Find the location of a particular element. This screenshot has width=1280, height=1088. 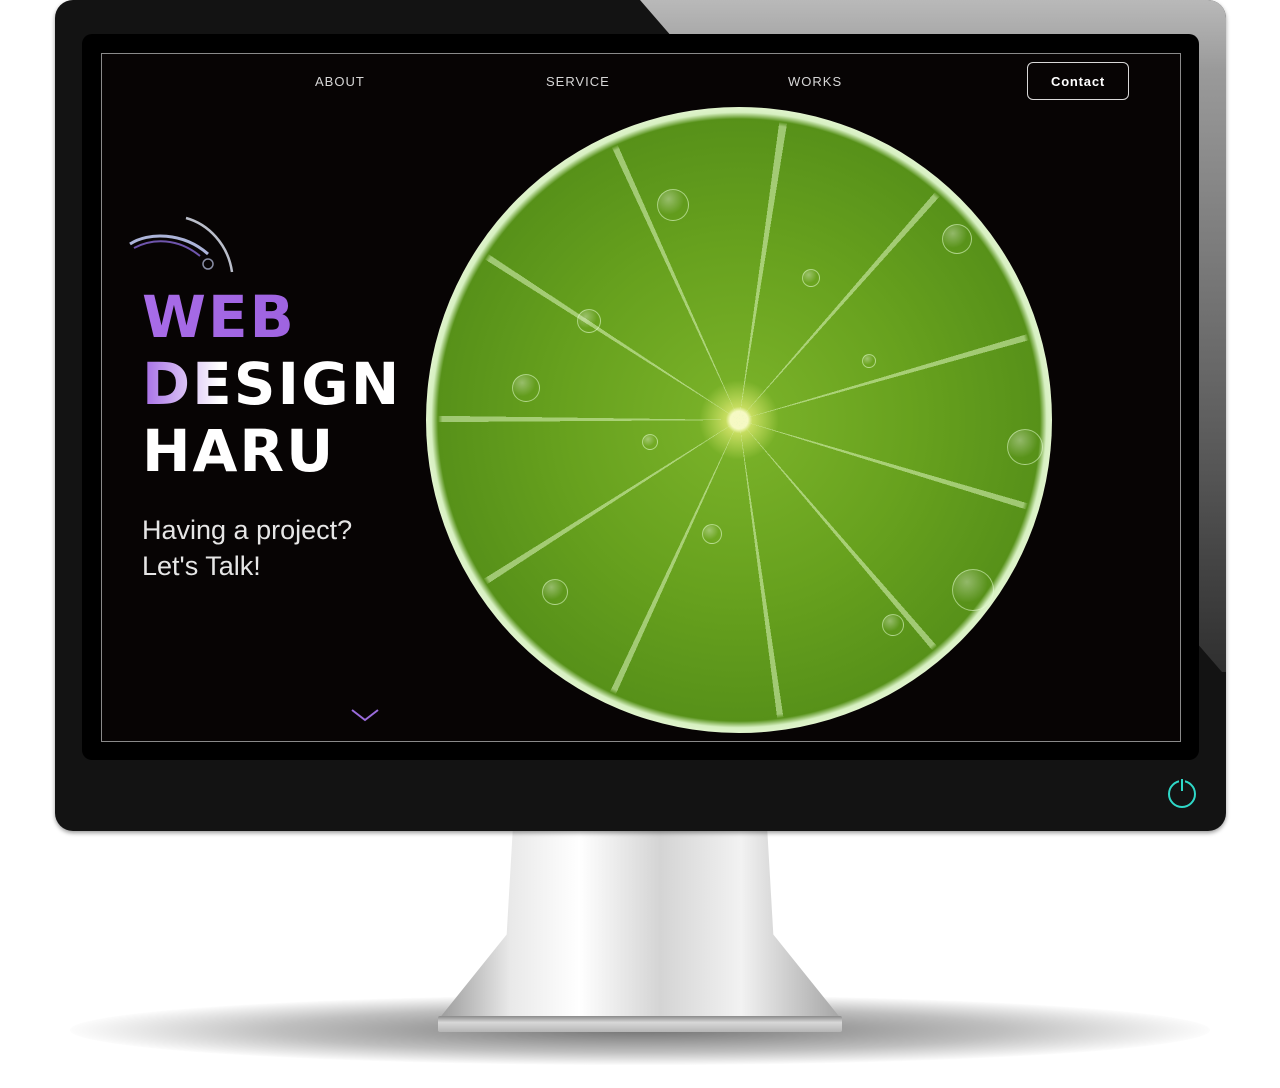

hero-title-line-1: WEB is located at coordinates (271, 317).